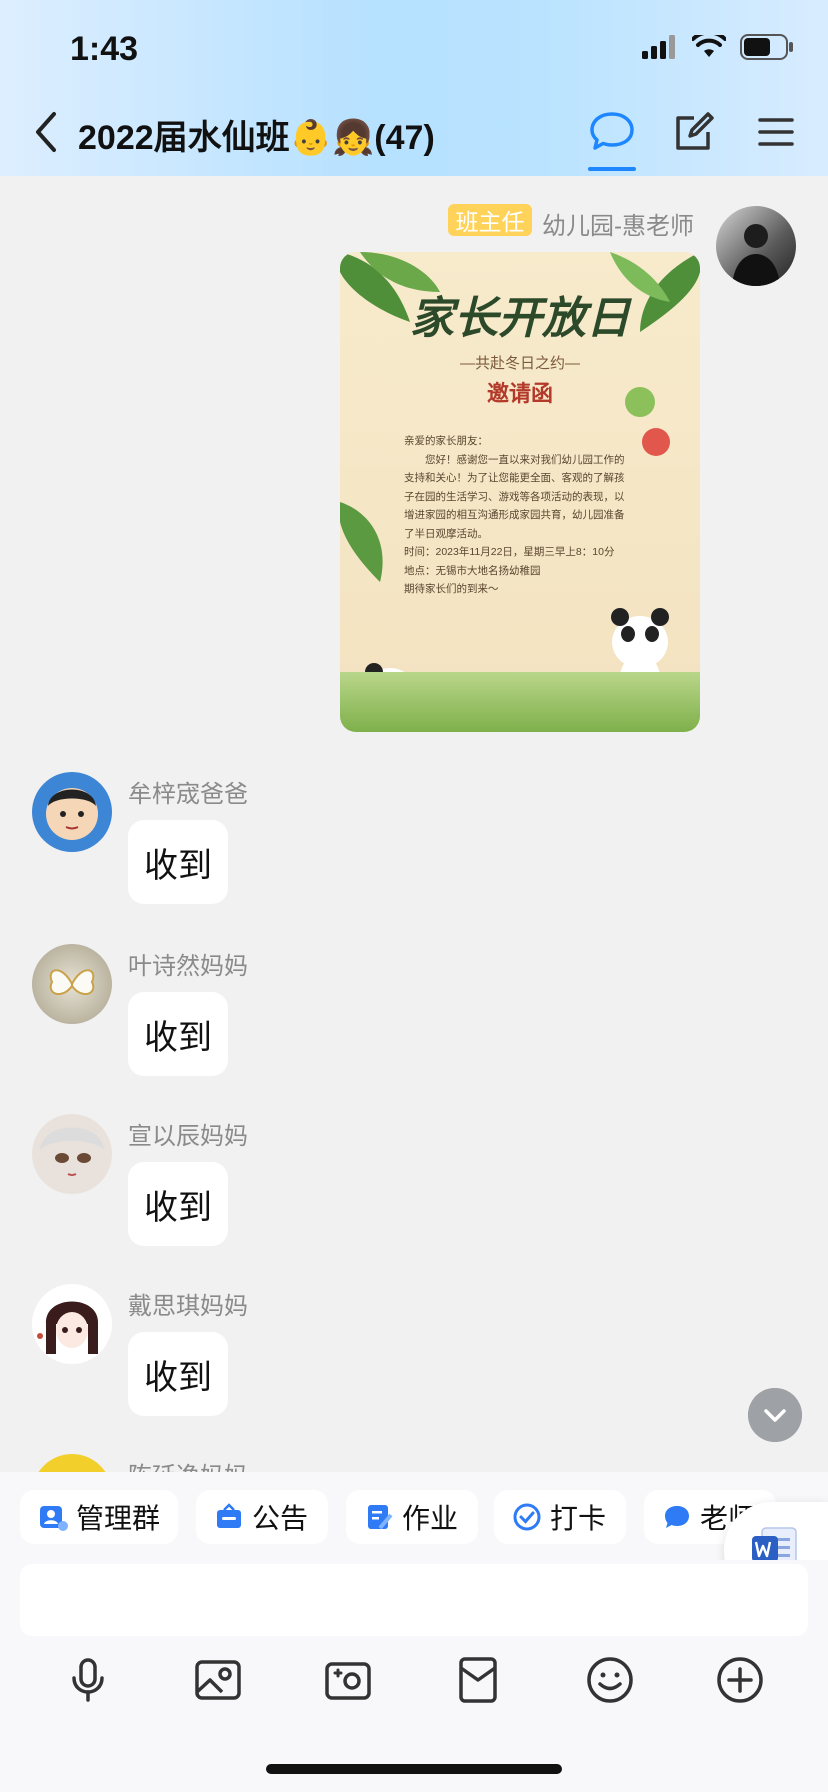 The height and width of the screenshot is (1792, 828). I want to click on image-icon, so click(218, 1680).